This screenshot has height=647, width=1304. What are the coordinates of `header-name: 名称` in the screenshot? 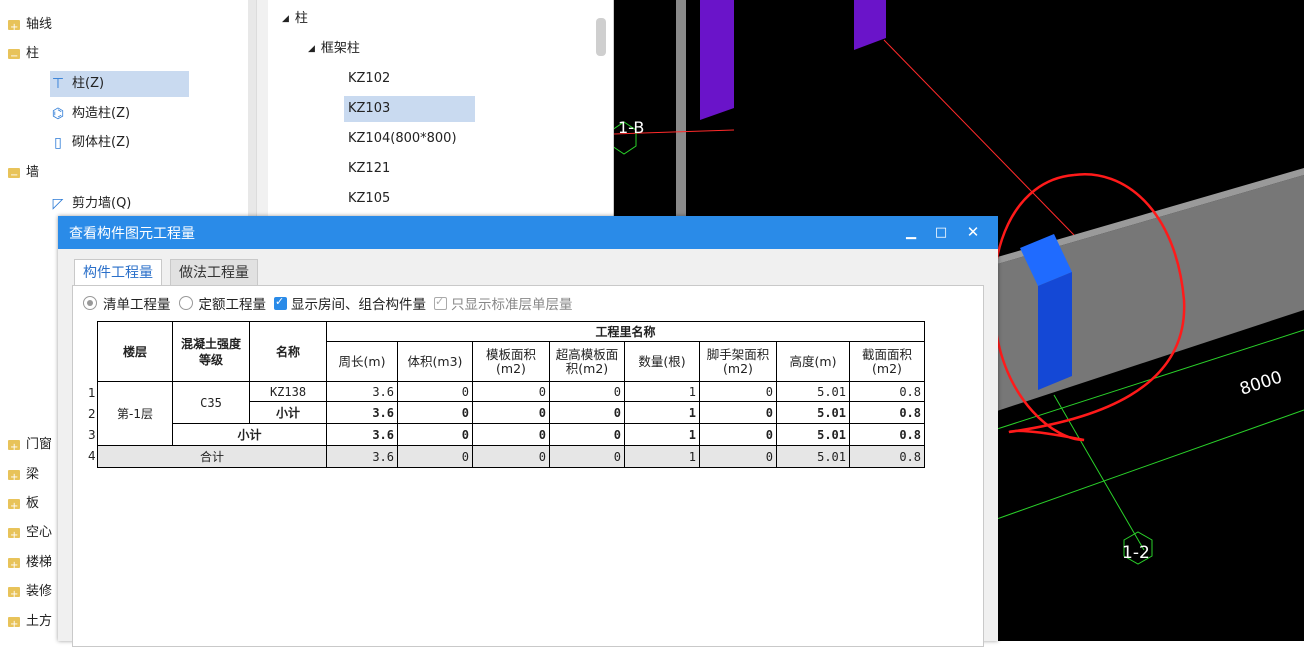 It's located at (288, 351).